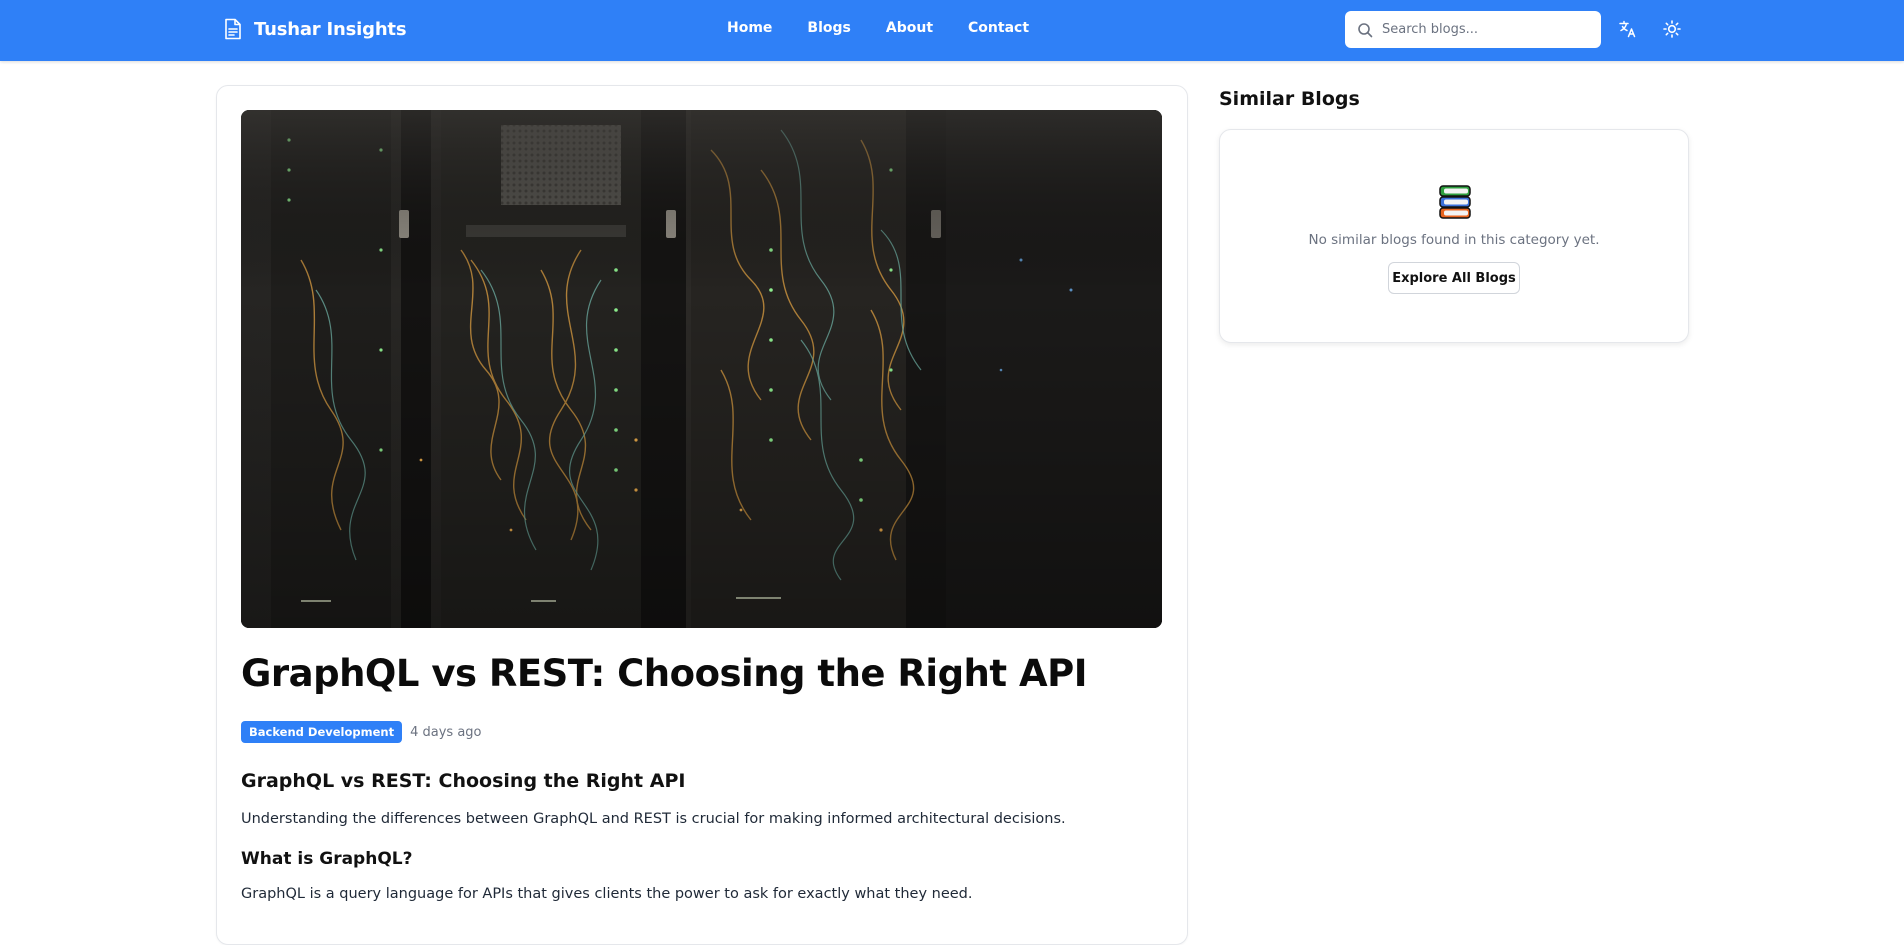  Describe the element at coordinates (446, 732) in the screenshot. I see `posted-time: 4 days ago` at that location.